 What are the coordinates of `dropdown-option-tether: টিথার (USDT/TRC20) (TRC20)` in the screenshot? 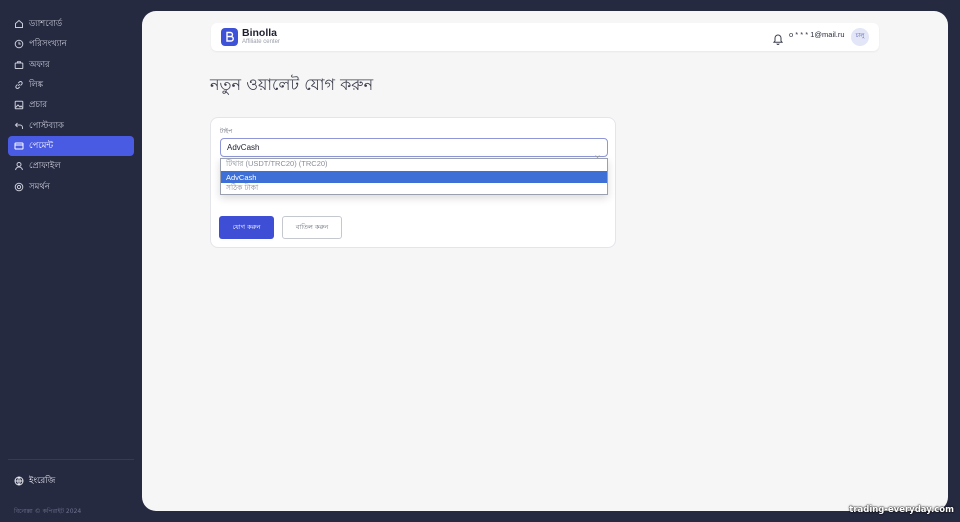 It's located at (414, 165).